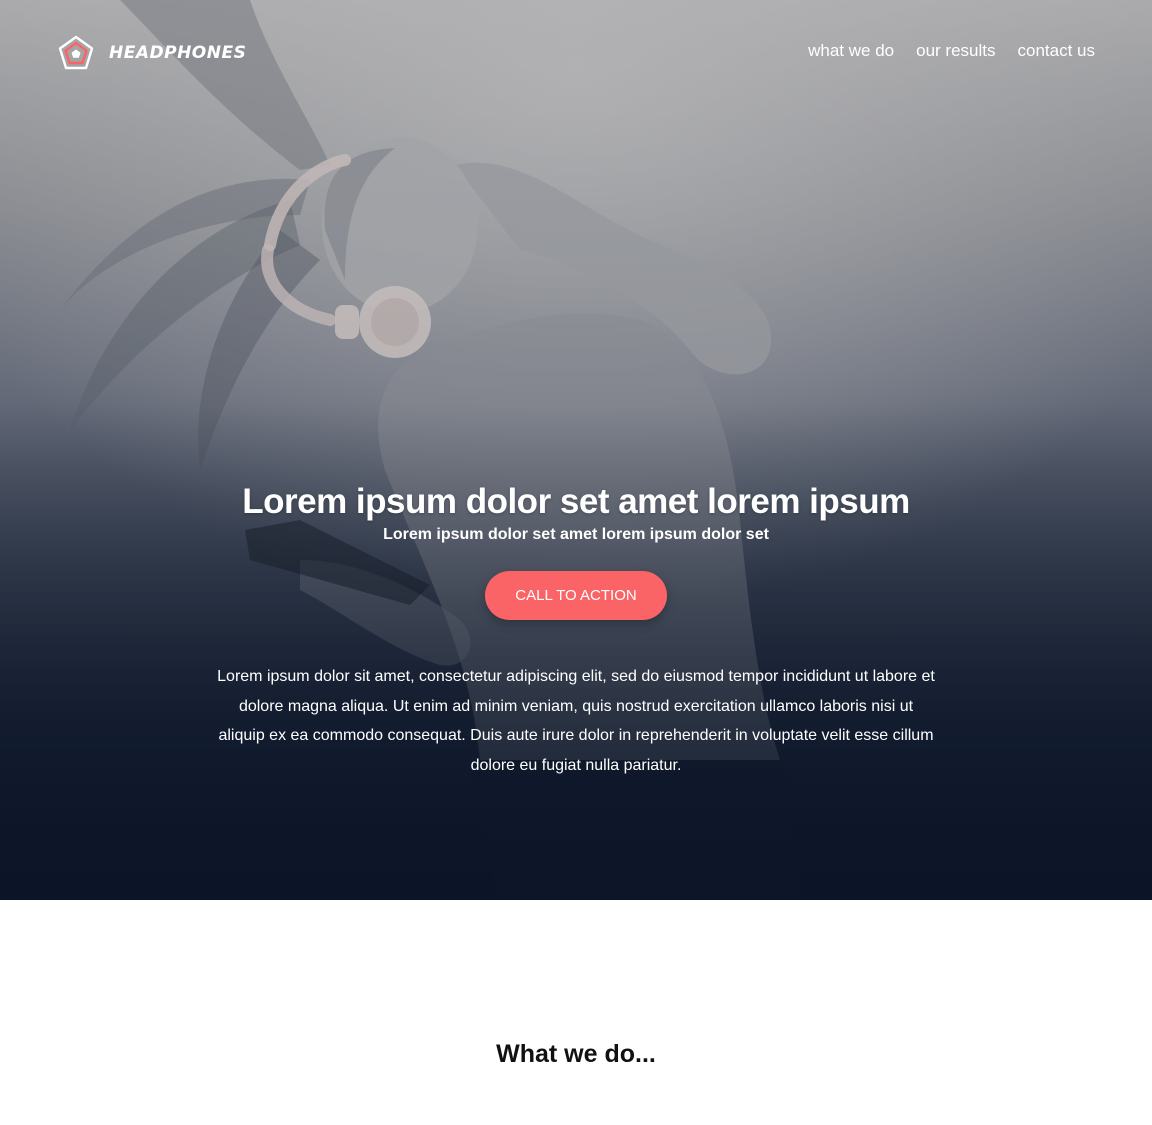  What do you see at coordinates (851, 51) in the screenshot?
I see `nav-link-what-we-do: what we do` at bounding box center [851, 51].